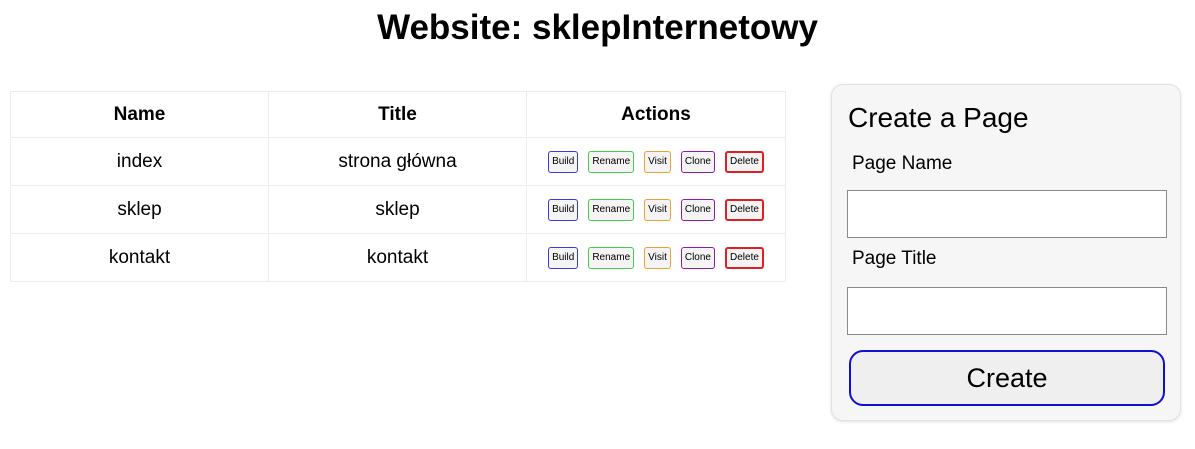 The height and width of the screenshot is (449, 1195). I want to click on page-name-cell: sklep, so click(139, 209).